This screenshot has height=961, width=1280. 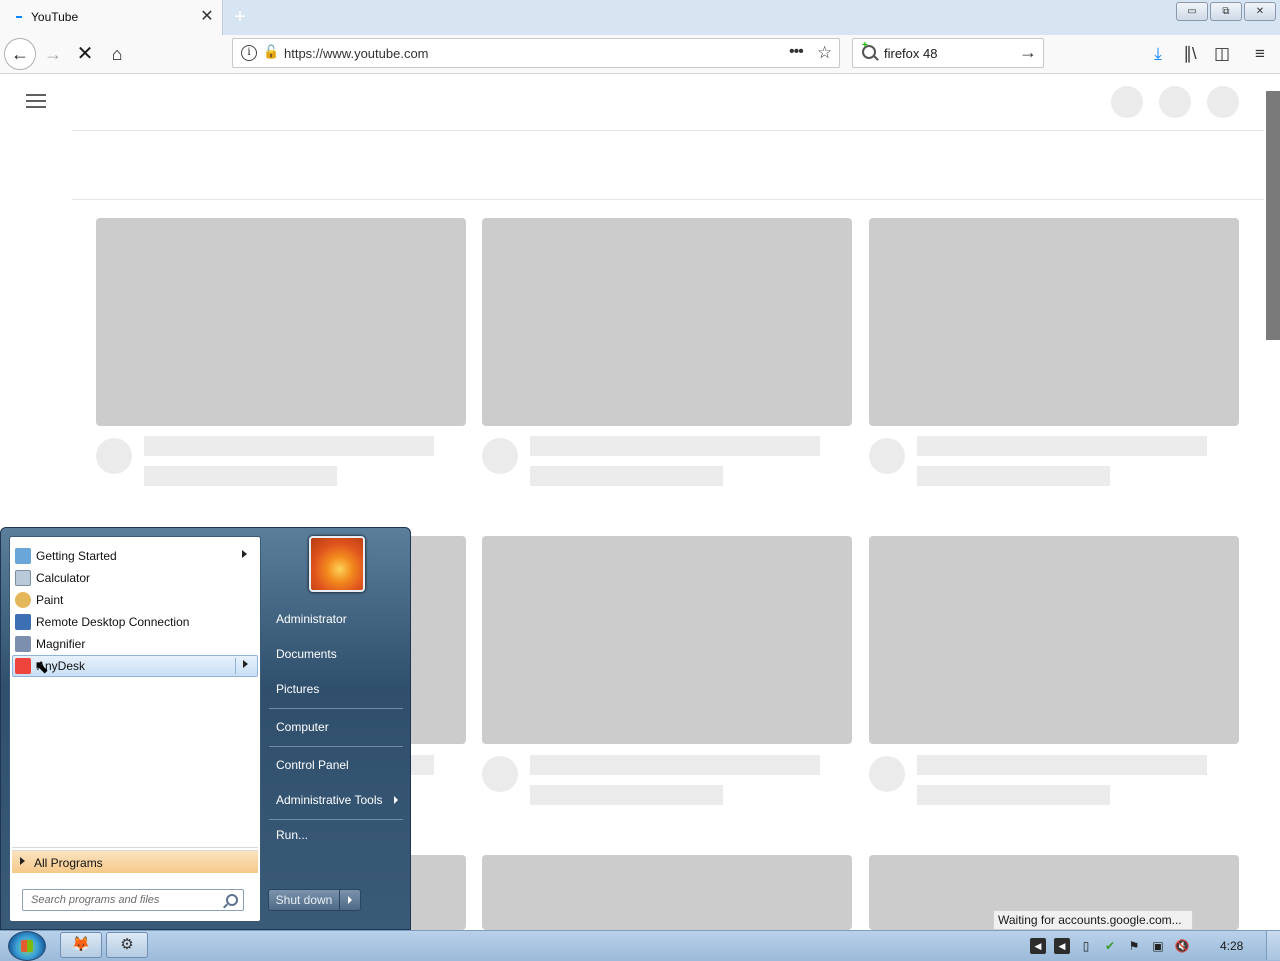 What do you see at coordinates (207, 17) in the screenshot?
I see `tab-close-icon: ✕` at bounding box center [207, 17].